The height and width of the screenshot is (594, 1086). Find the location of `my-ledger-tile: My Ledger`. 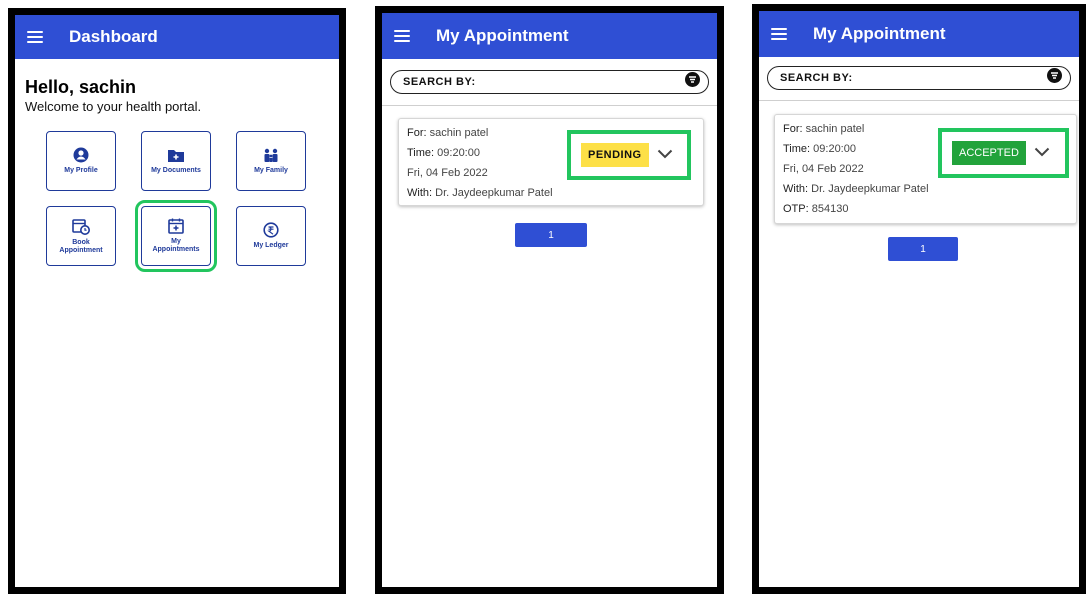

my-ledger-tile: My Ledger is located at coordinates (271, 236).